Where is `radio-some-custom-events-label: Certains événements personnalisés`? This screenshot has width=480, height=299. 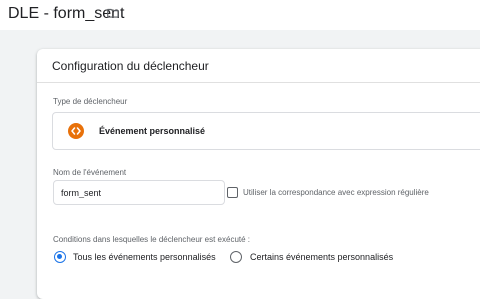
radio-some-custom-events-label: Certains événements personnalisés is located at coordinates (321, 257).